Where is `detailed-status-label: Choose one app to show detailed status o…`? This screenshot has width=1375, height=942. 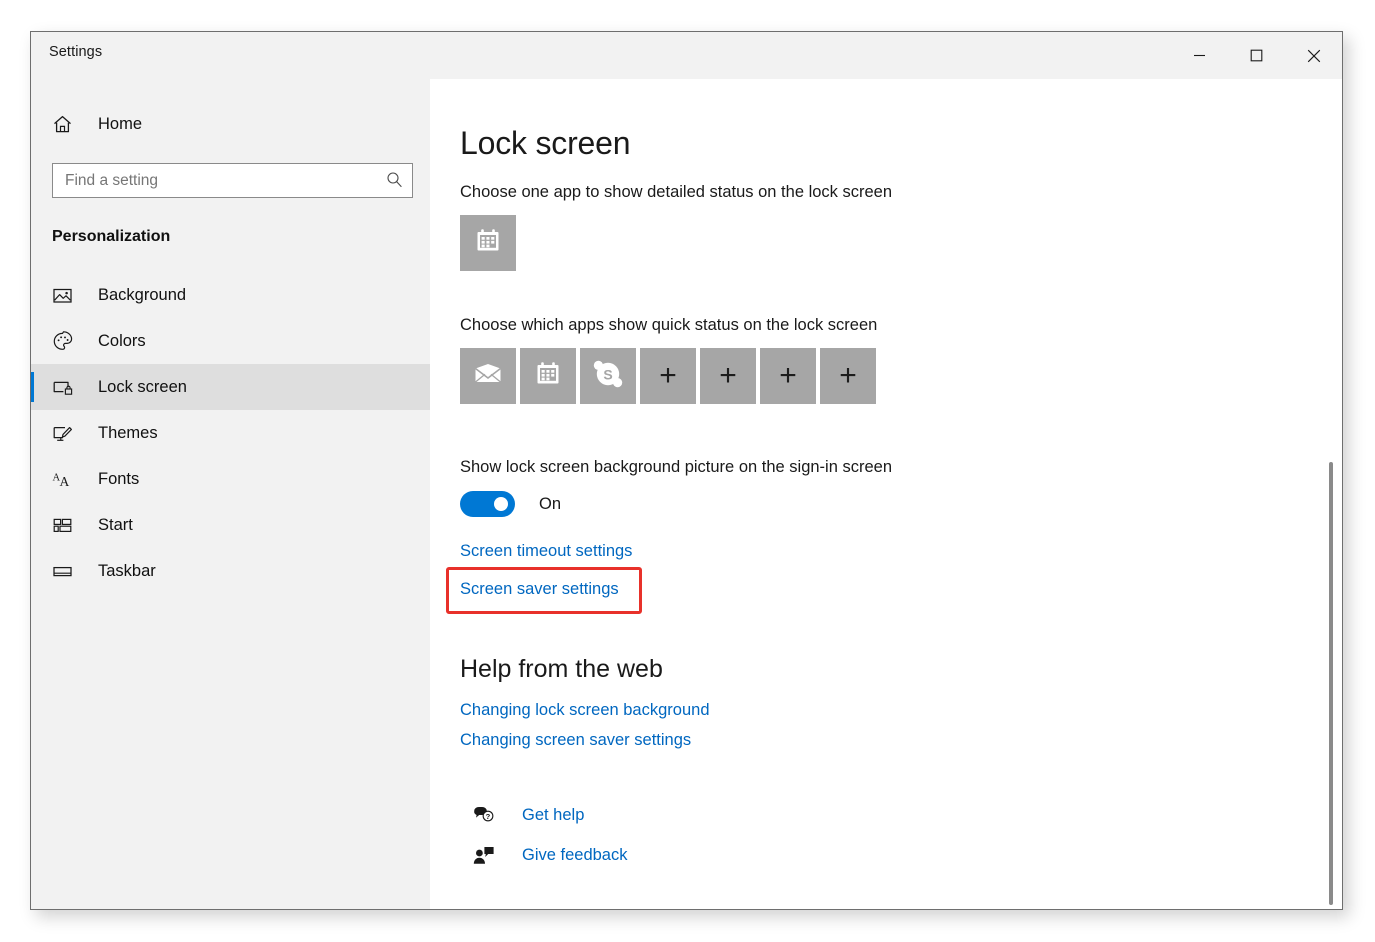 detailed-status-label: Choose one app to show detailed status o… is located at coordinates (676, 192).